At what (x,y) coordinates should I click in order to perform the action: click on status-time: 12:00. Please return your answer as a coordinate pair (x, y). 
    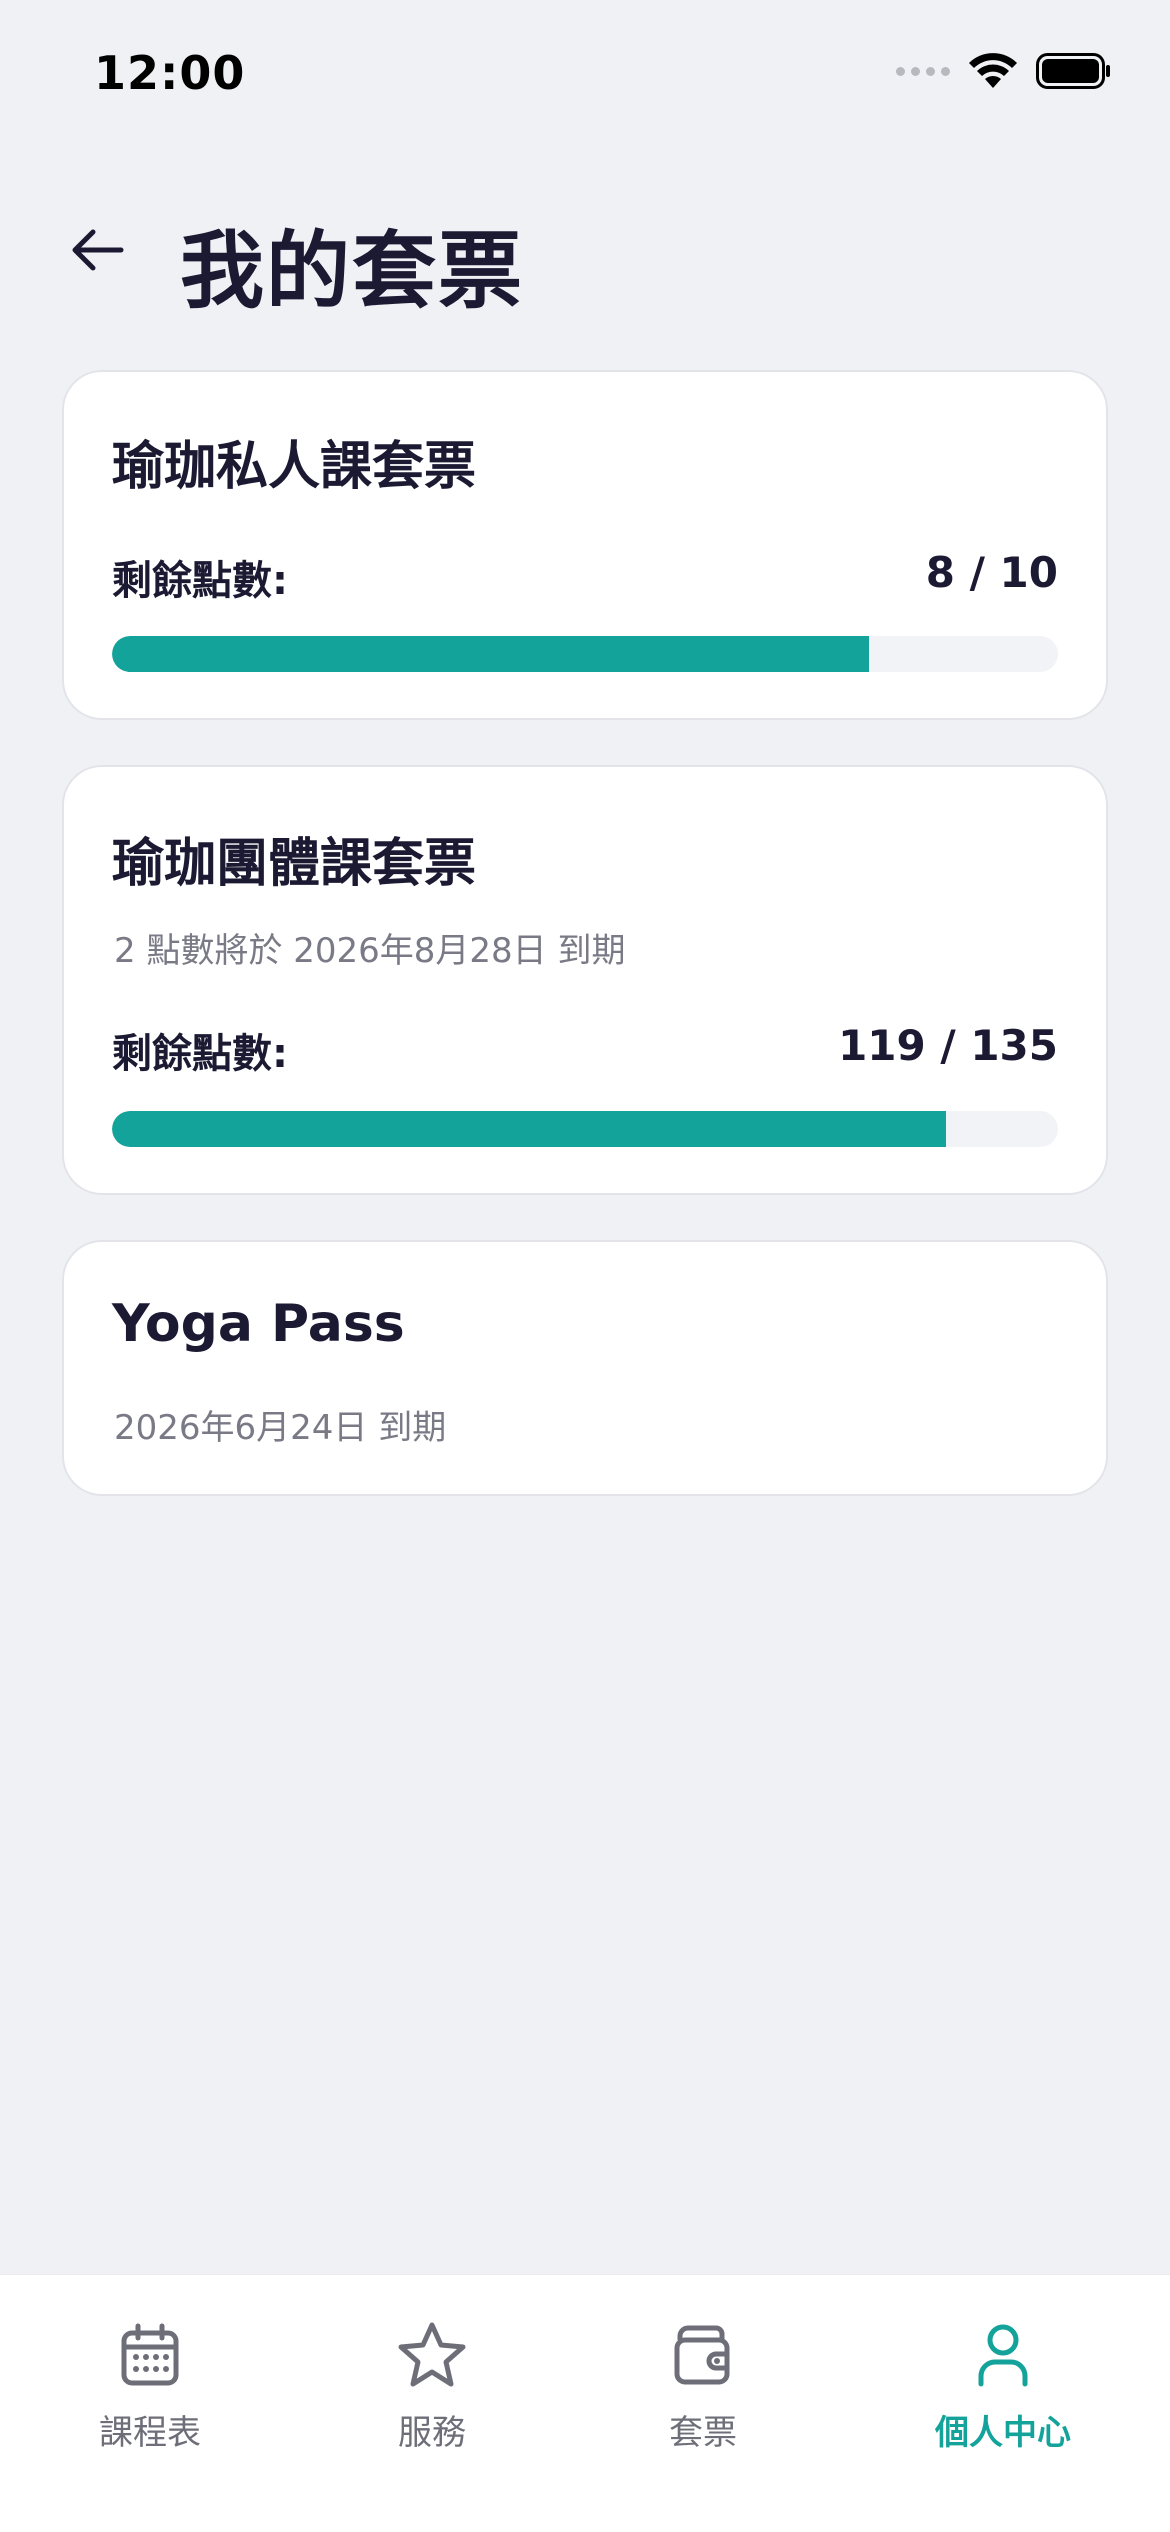
    Looking at the image, I should click on (170, 73).